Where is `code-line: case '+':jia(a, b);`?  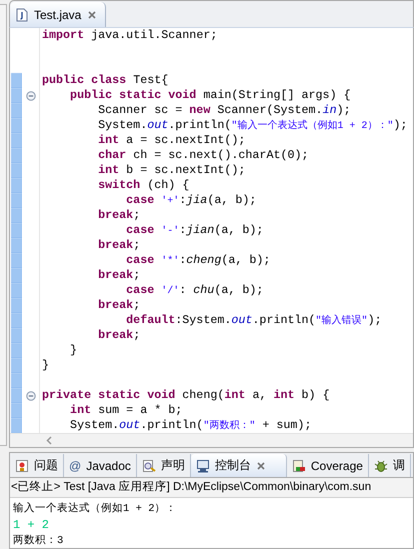 code-line: case '+':jia(a, b); is located at coordinates (190, 200).